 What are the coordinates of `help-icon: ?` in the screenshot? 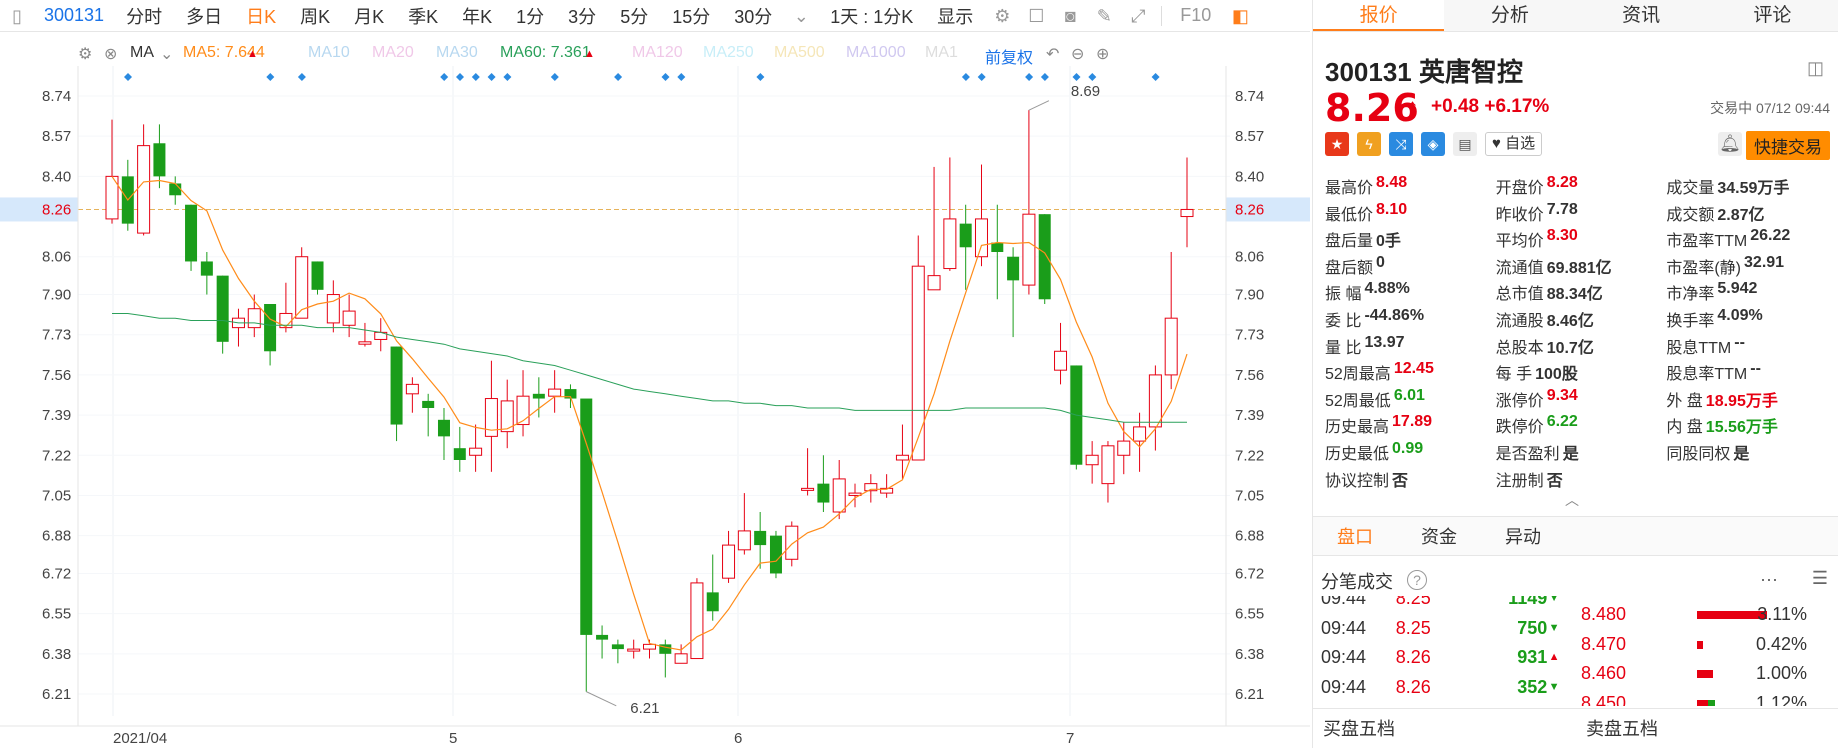 It's located at (1417, 580).